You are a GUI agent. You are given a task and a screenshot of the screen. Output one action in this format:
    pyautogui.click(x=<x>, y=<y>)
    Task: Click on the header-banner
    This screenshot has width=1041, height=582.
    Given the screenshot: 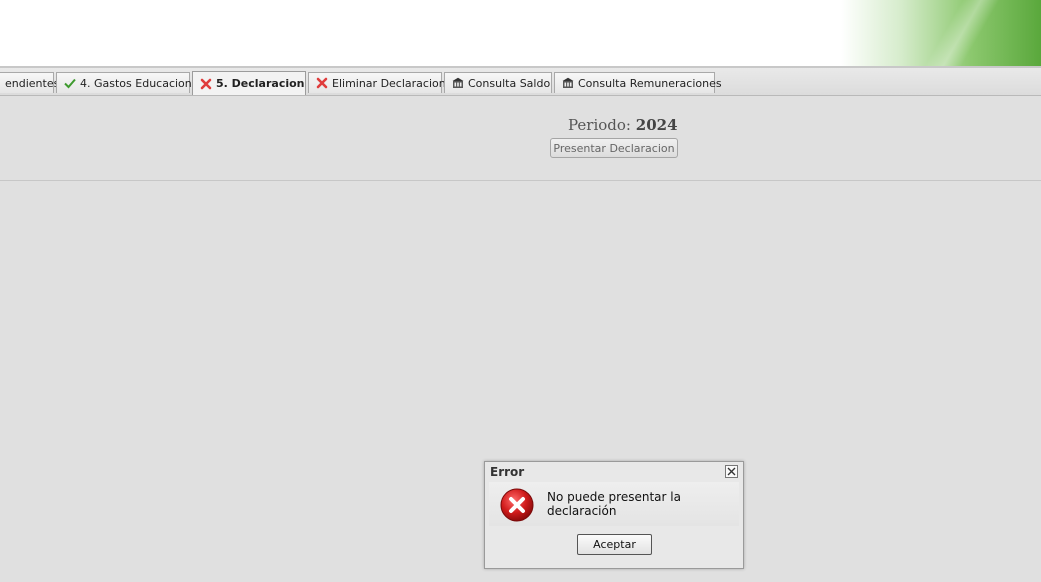 What is the action you would take?
    pyautogui.click(x=520, y=33)
    